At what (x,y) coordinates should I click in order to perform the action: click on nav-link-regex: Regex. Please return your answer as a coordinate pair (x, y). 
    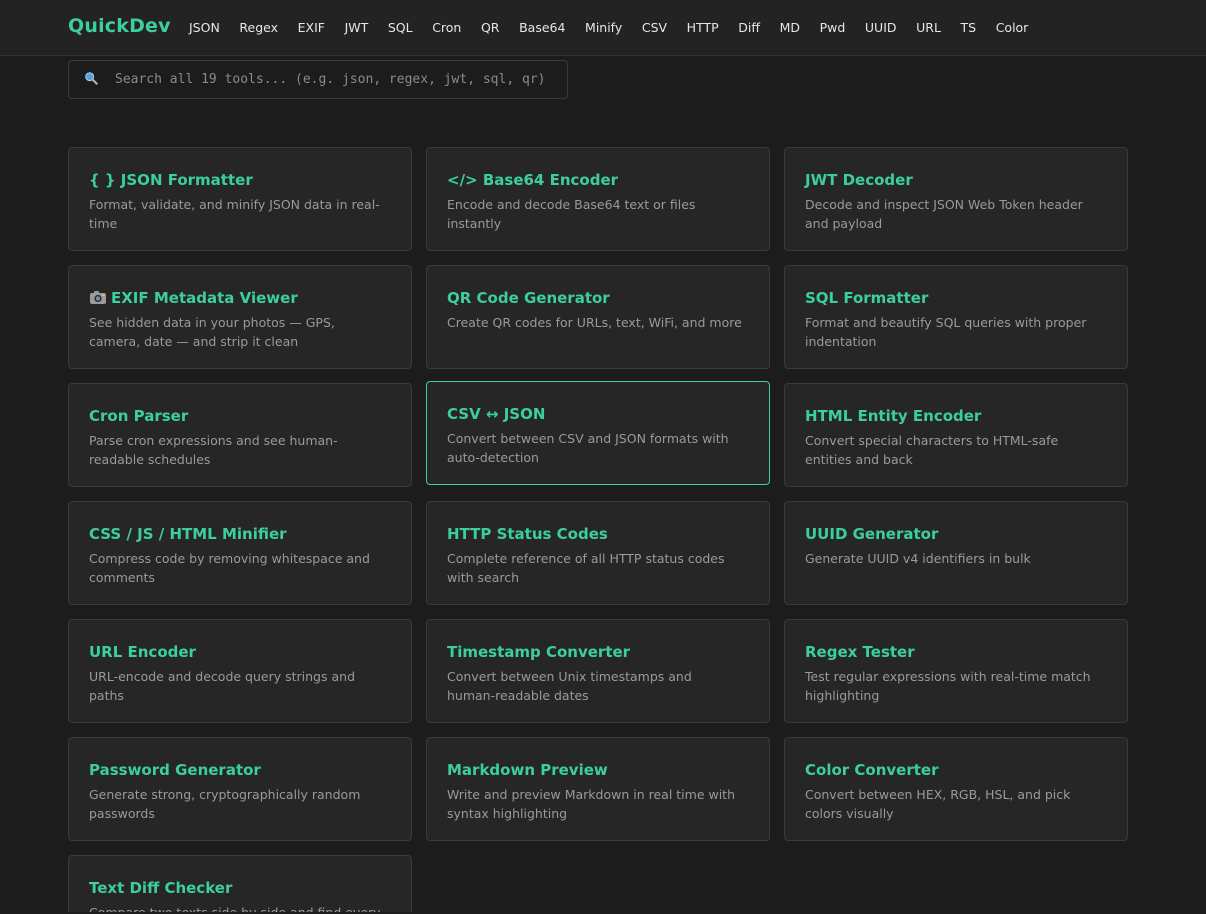
    Looking at the image, I should click on (258, 27).